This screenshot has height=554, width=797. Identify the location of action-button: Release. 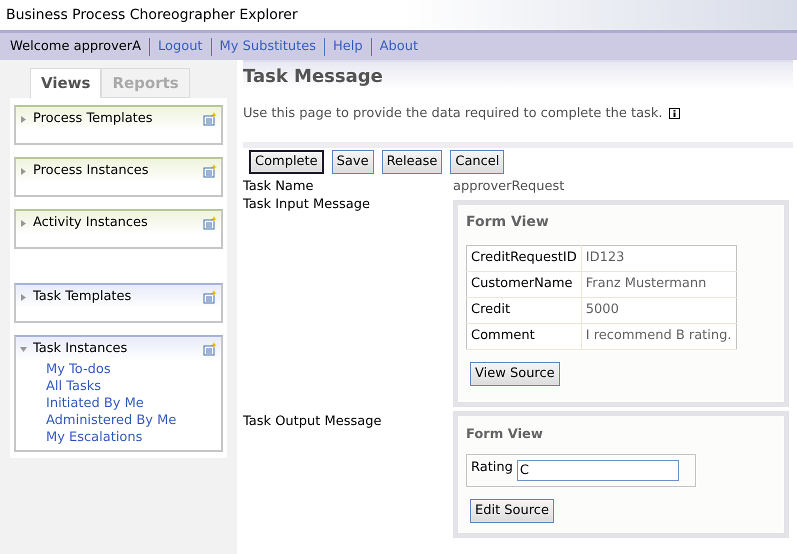
(412, 162).